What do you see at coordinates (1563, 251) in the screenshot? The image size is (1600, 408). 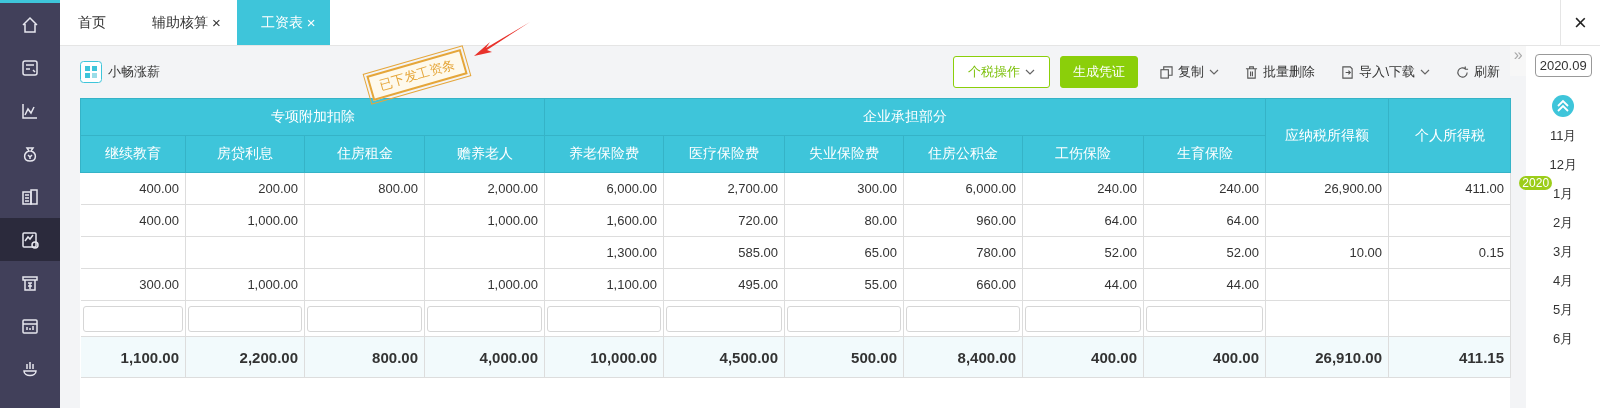 I see `month-item: 3月` at bounding box center [1563, 251].